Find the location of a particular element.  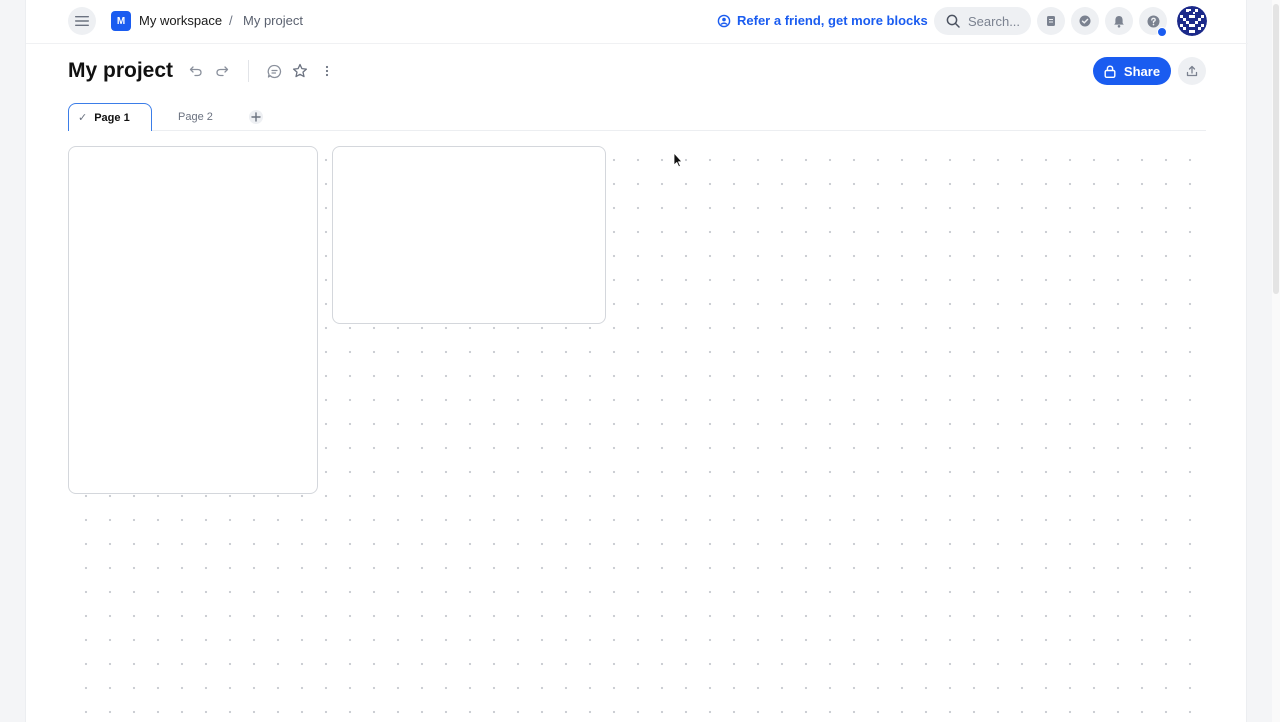

undo-icon is located at coordinates (195, 71).